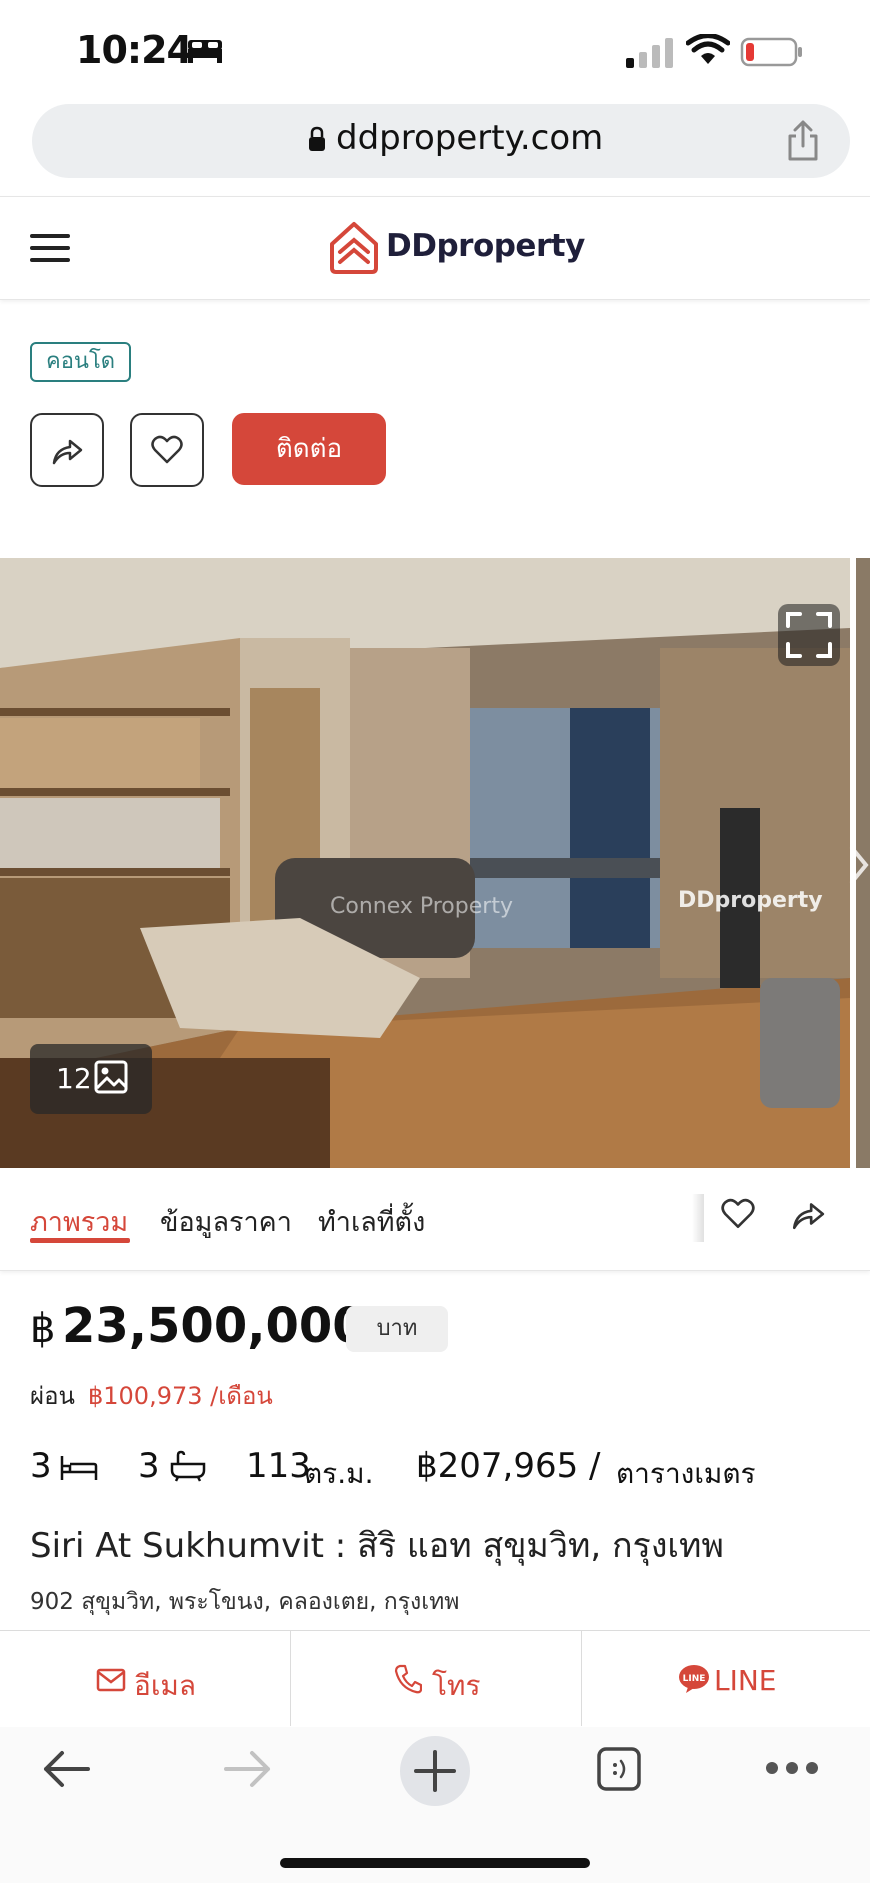 This screenshot has width=870, height=1883. Describe the element at coordinates (859, 865) in the screenshot. I see `chevron-right-icon` at that location.